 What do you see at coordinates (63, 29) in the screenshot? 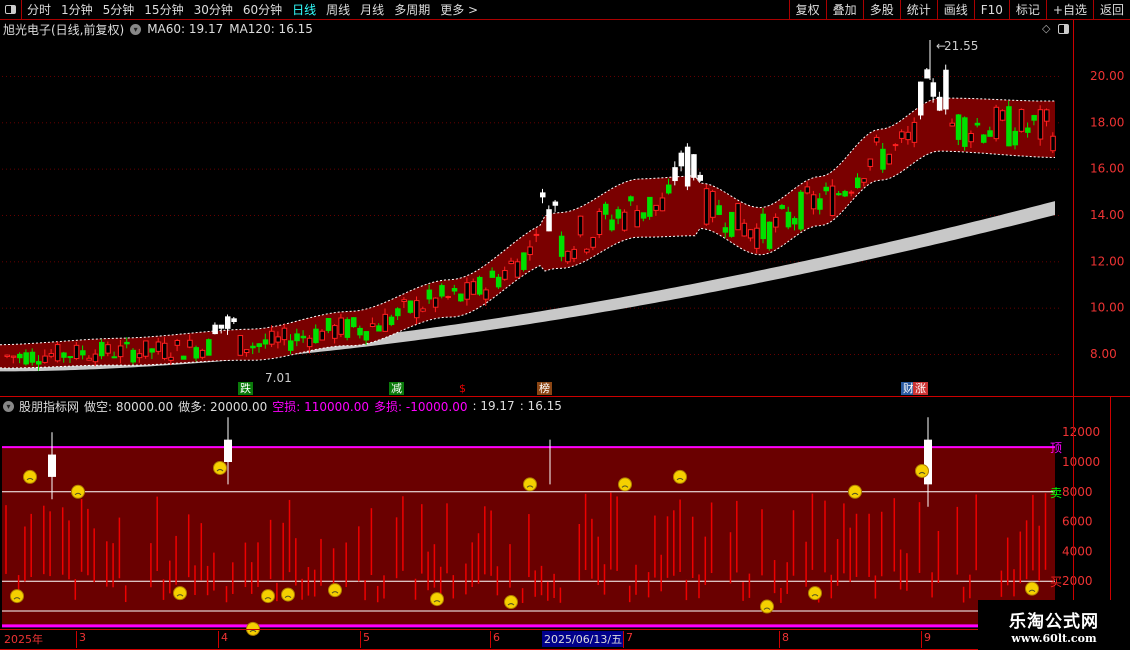
I see `stock-title: 旭光电子(日线,前复权)` at bounding box center [63, 29].